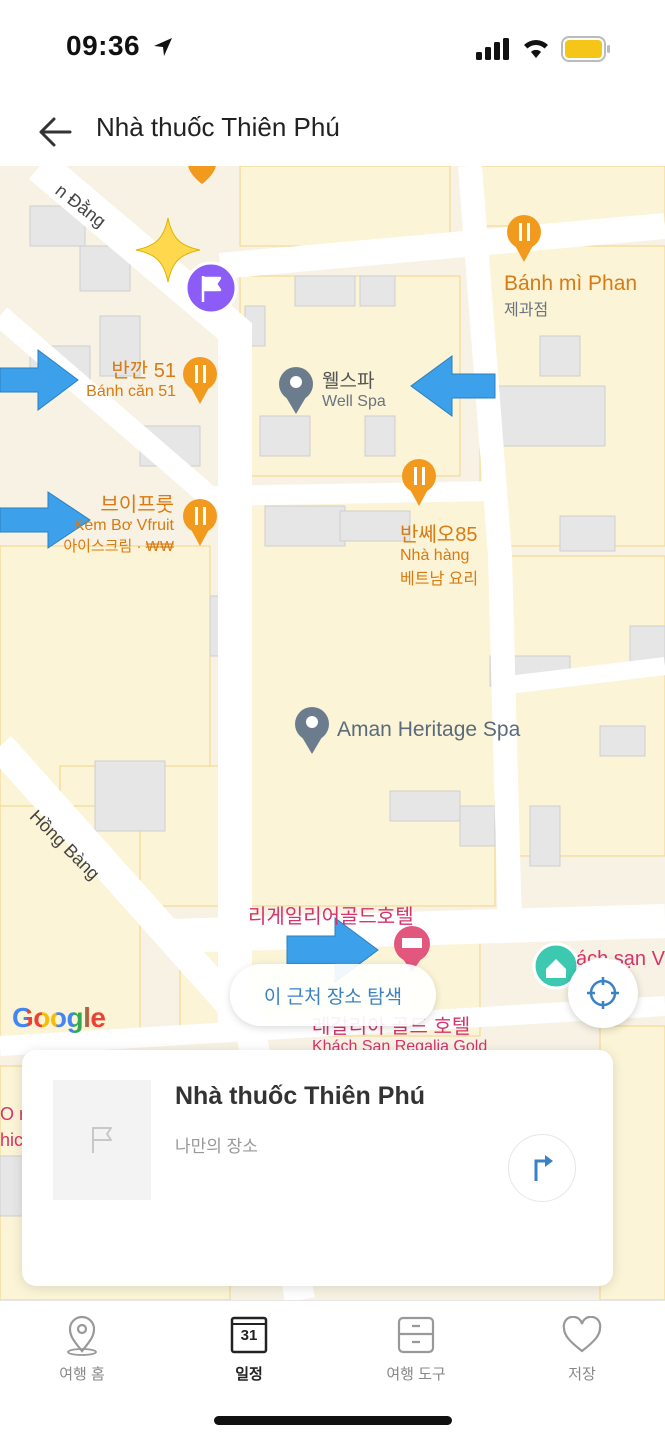  What do you see at coordinates (582, 1334) in the screenshot?
I see `heart-icon` at bounding box center [582, 1334].